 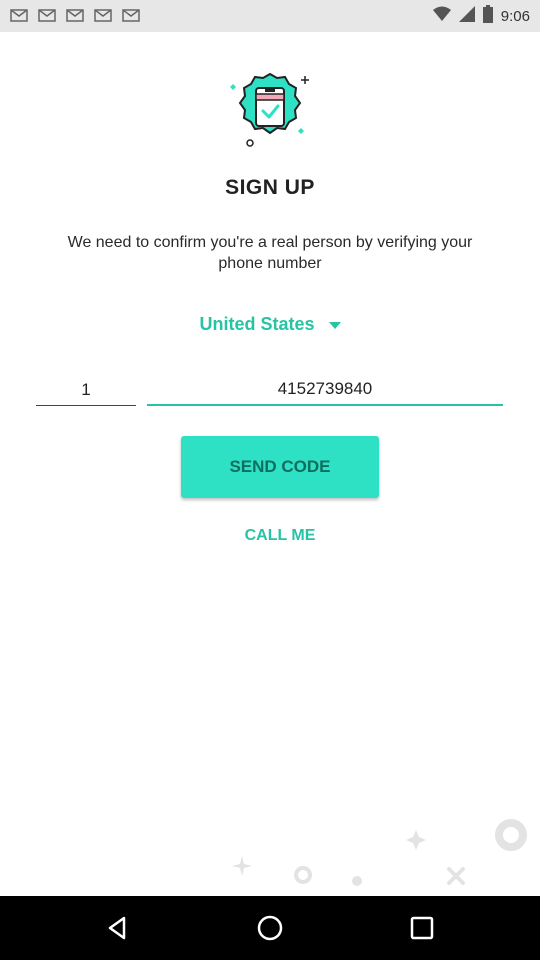 I want to click on home-icon, so click(x=270, y=928).